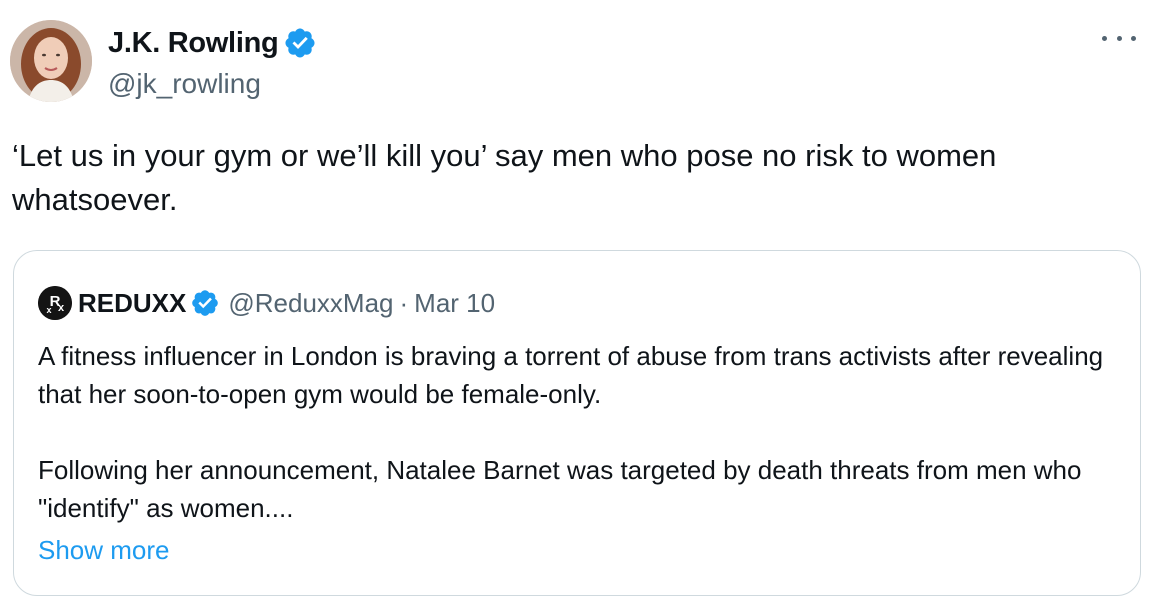  Describe the element at coordinates (193, 43) in the screenshot. I see `author-display-name: J.K. Rowling` at that location.